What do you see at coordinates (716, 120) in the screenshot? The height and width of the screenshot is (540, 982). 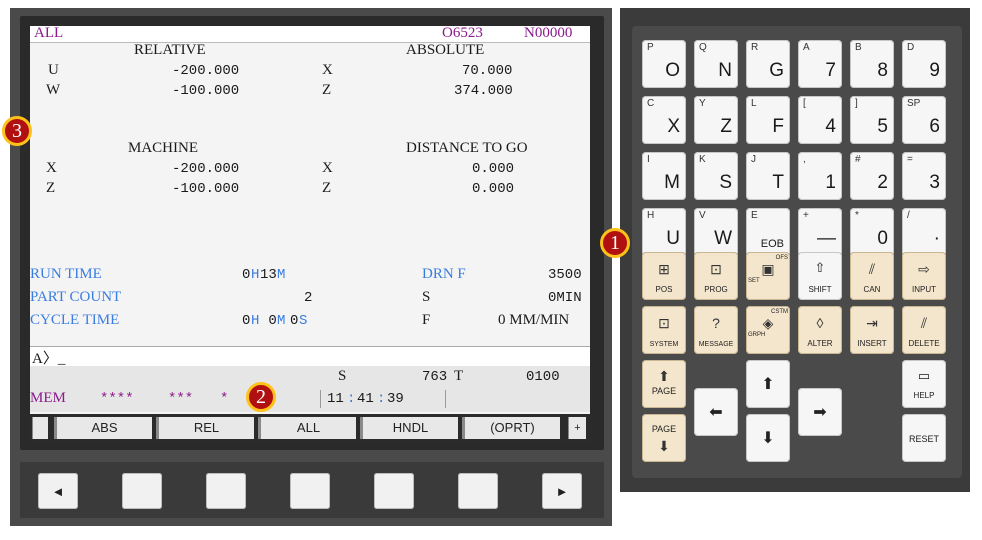 I see `key-z: YZ` at bounding box center [716, 120].